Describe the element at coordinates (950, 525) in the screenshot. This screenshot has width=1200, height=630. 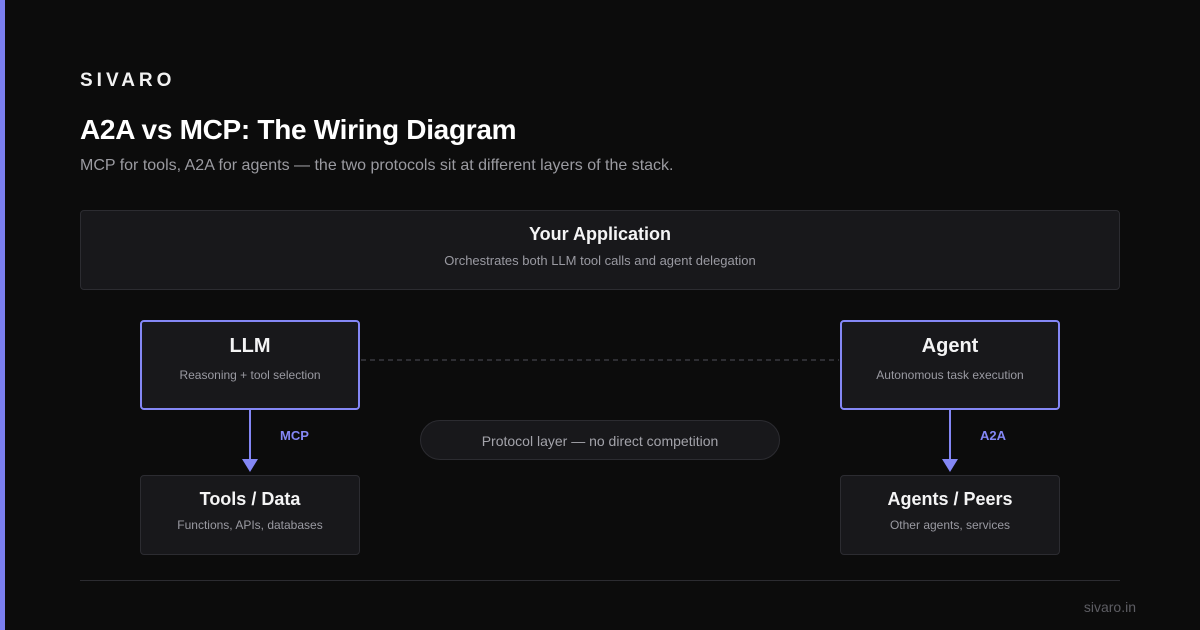
I see `peers-node-desc: Other agents, services` at that location.